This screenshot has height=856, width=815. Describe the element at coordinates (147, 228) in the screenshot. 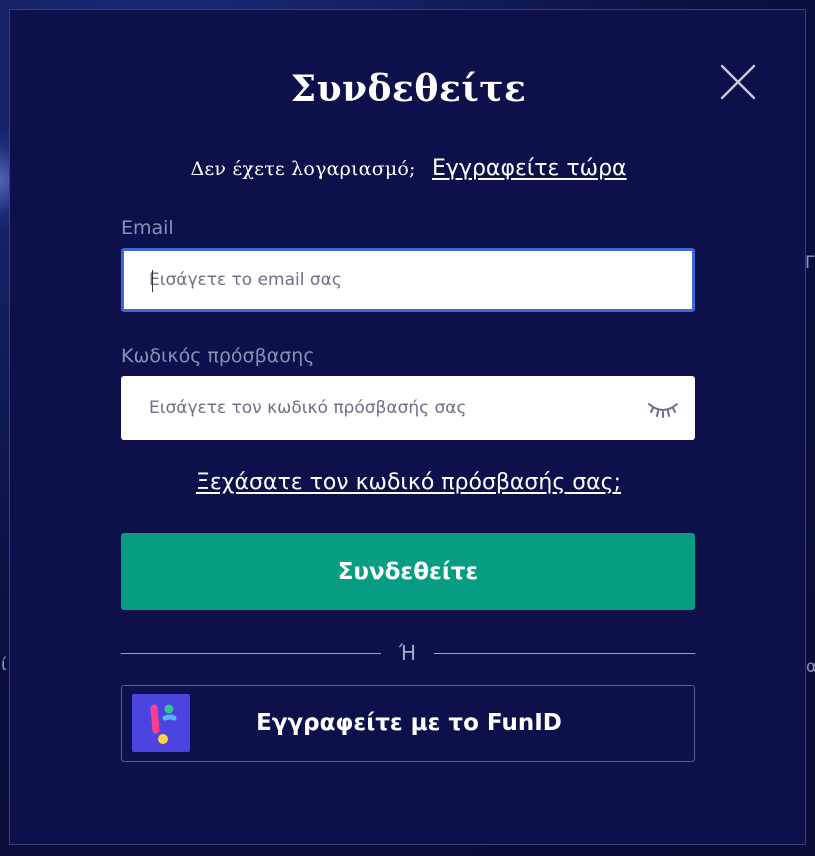

I see `email-label: Email` at that location.